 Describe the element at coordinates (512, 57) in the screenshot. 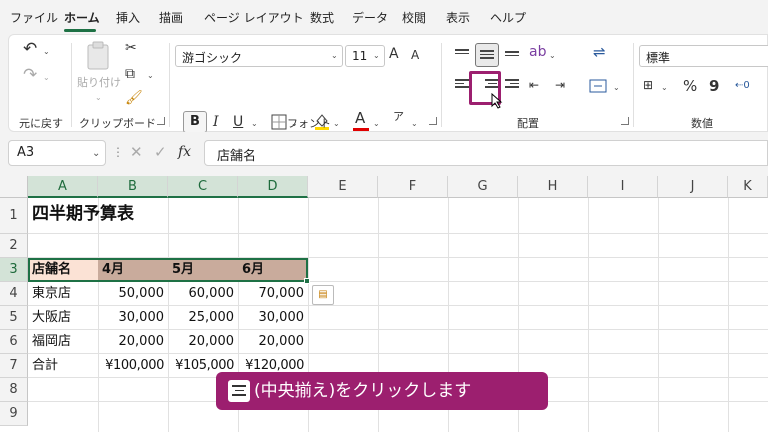

I see `bottom-align-icon` at that location.